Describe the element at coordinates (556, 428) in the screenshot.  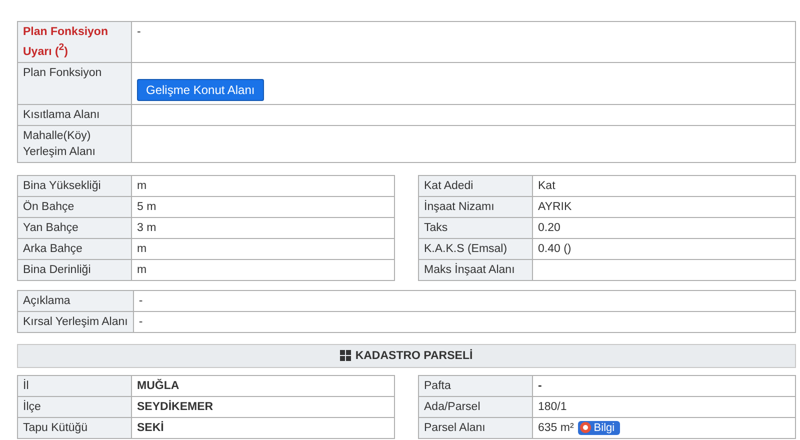
I see `area-value: 635 m²` at that location.